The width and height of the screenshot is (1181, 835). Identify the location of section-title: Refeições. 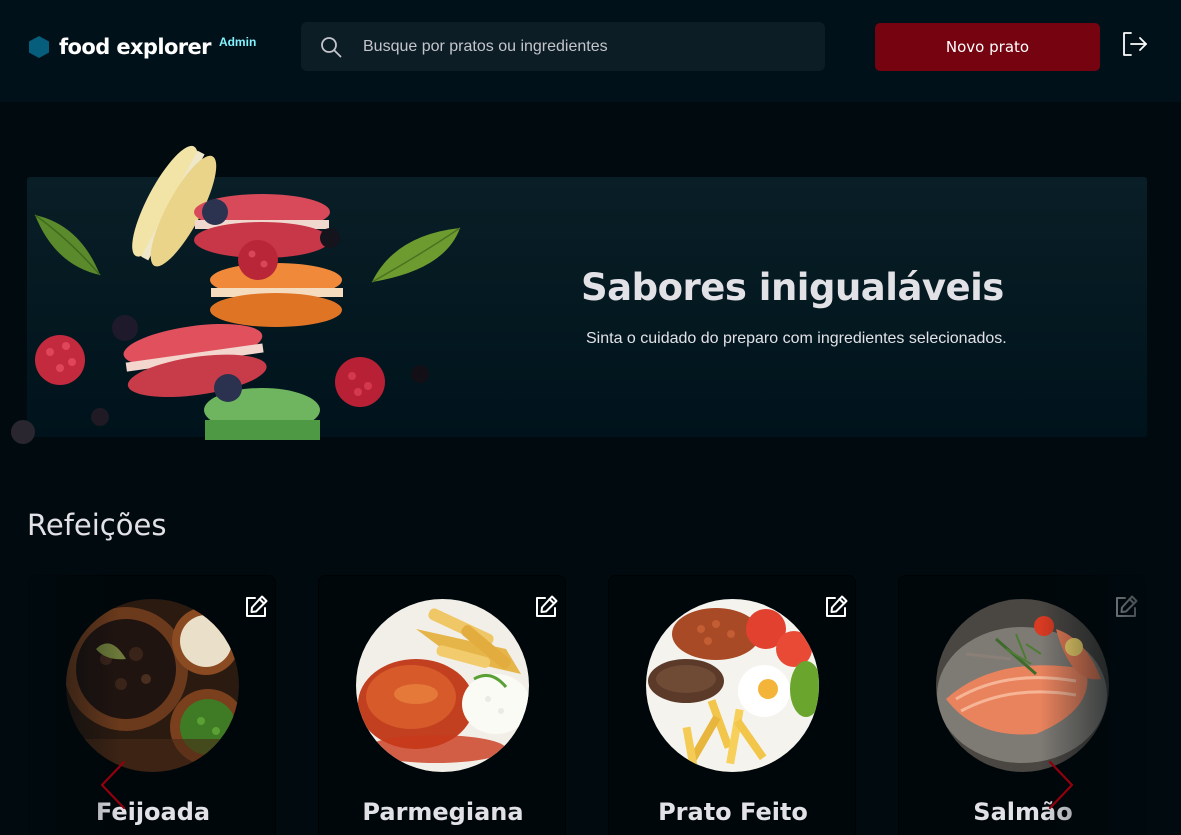
(97, 525).